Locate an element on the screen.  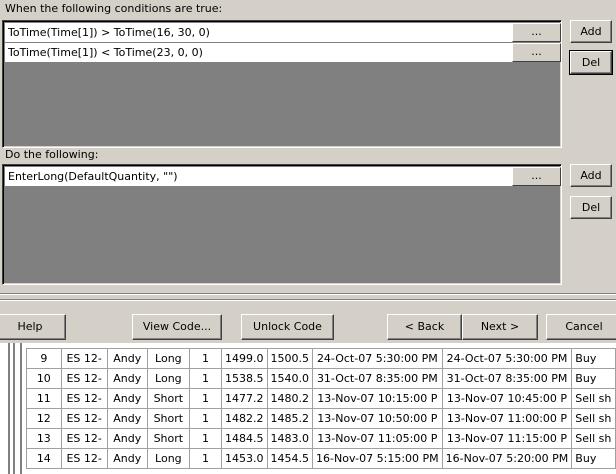
table-cell: 1499.0 is located at coordinates (244, 358).